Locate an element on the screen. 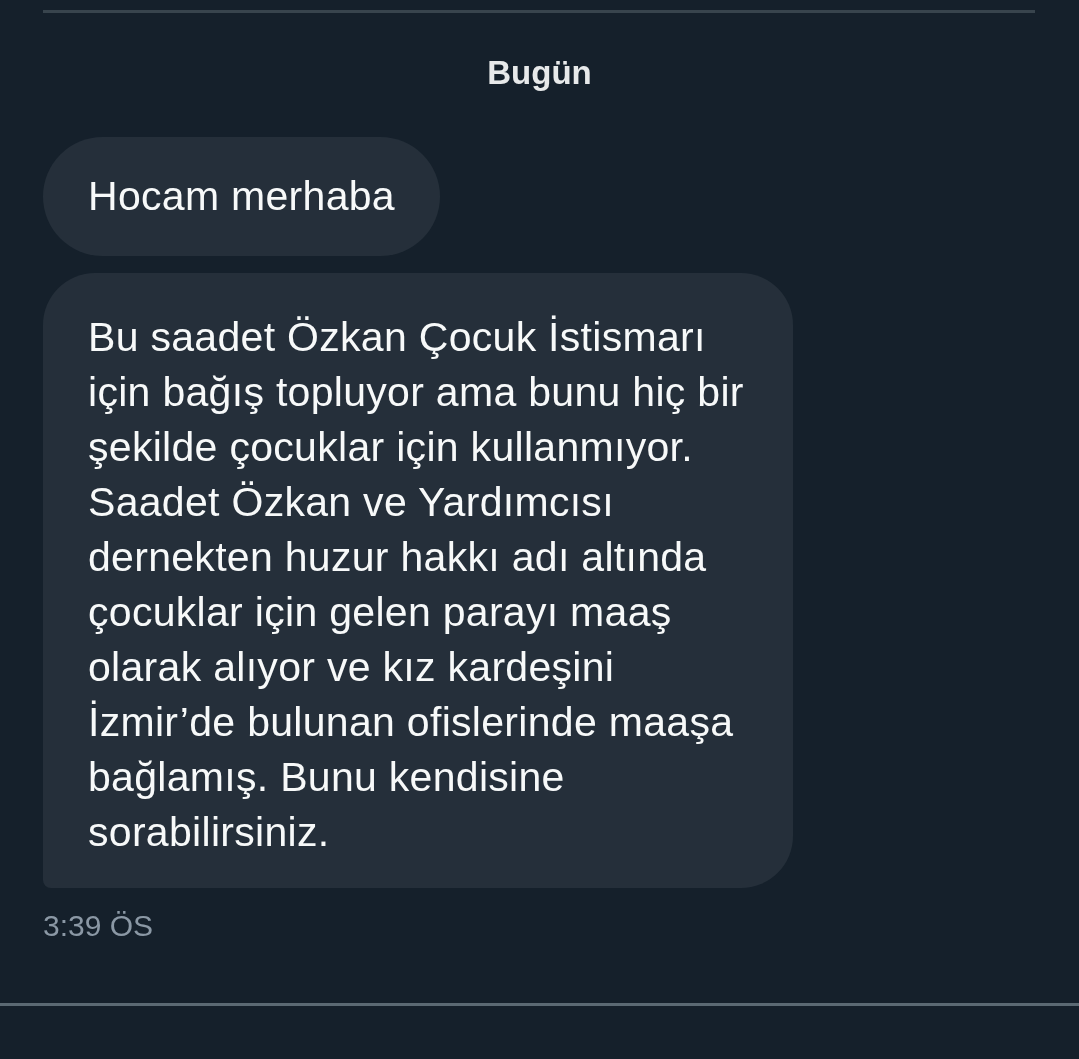 The image size is (1079, 1059). message-timestamp: 3:39 ÖS is located at coordinates (98, 926).